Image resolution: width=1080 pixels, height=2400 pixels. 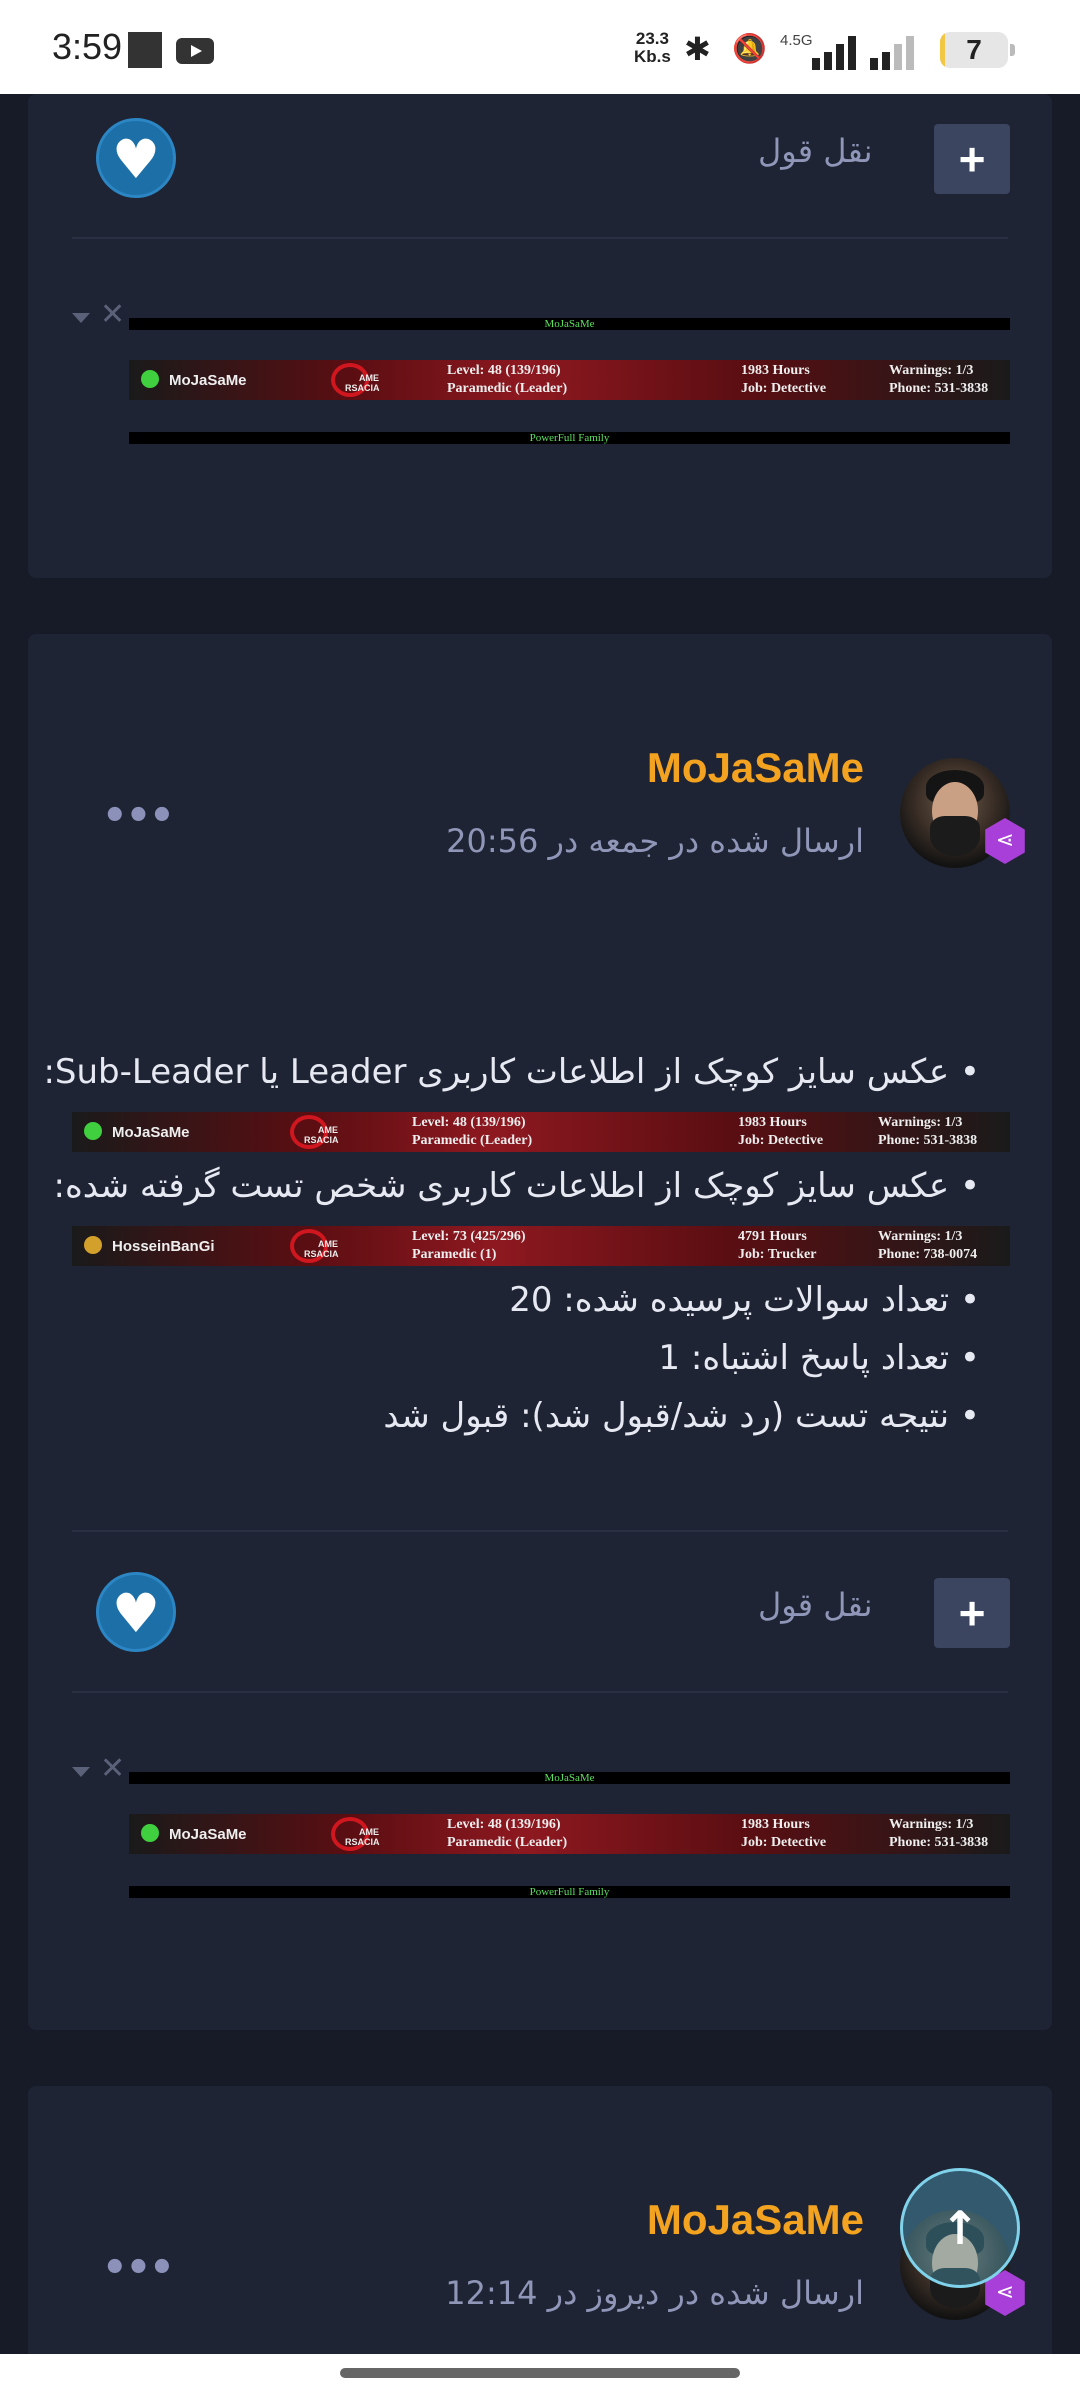 I want to click on banner-warnings: Warnings: 1/3 Phone: 738-0074, so click(x=928, y=1245).